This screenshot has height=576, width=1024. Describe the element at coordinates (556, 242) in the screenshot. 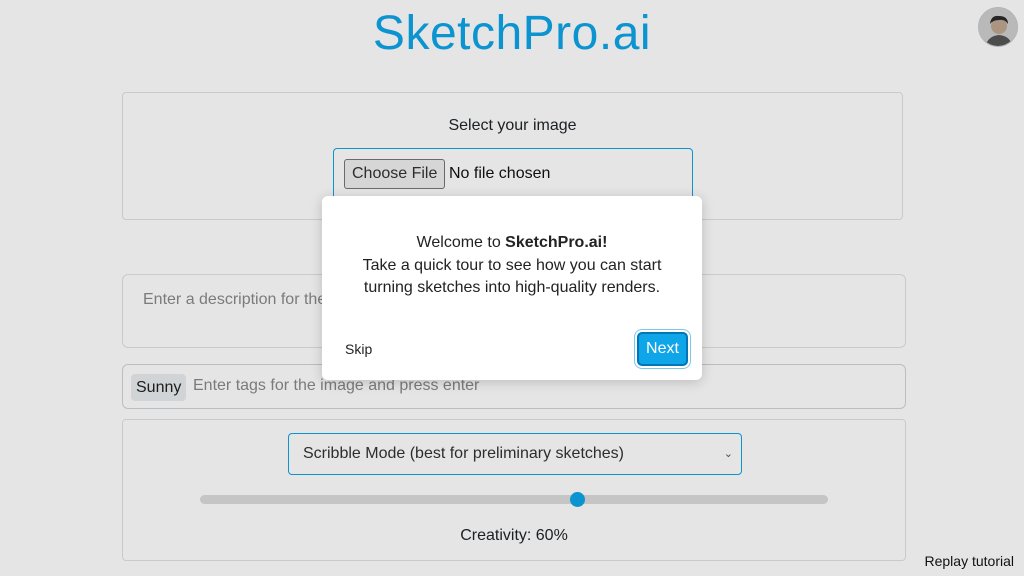

I see `modal-brand-name: SketchPro.ai!` at that location.